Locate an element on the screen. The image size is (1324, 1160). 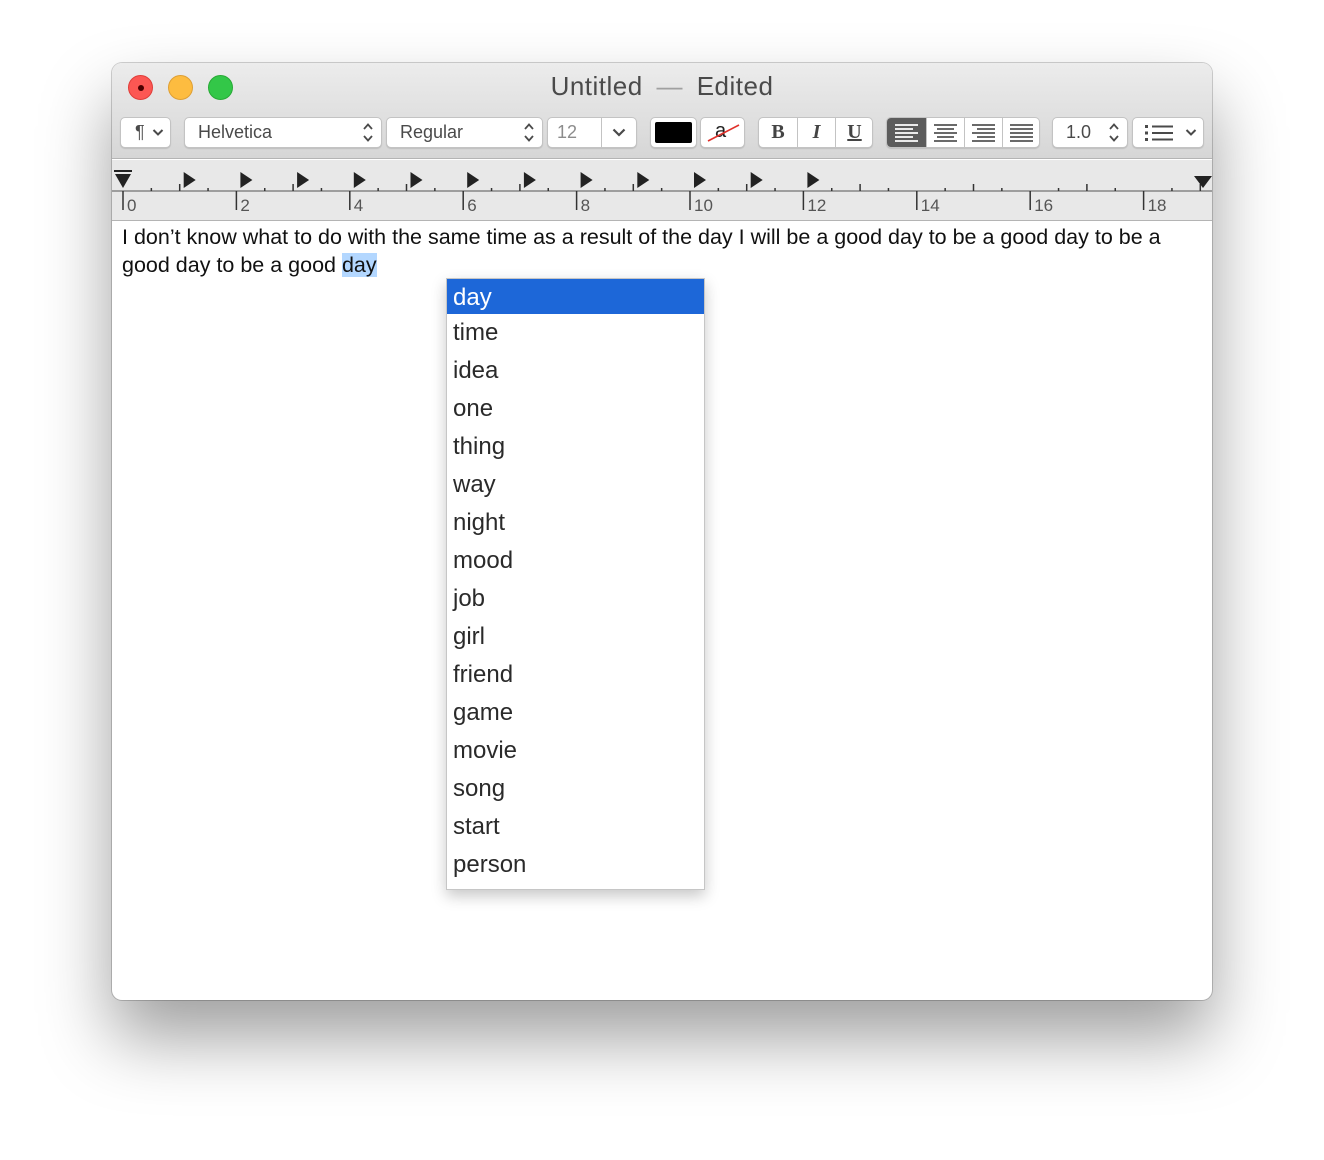
bulleted-list-icon is located at coordinates (1159, 133).